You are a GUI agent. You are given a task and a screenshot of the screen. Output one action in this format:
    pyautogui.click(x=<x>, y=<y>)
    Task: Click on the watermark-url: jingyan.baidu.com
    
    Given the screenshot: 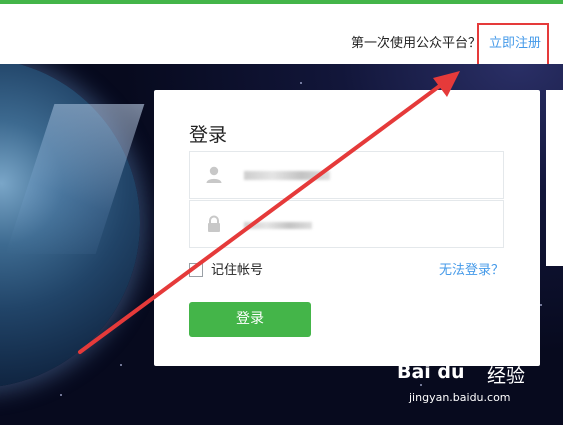 What is the action you would take?
    pyautogui.click(x=460, y=397)
    